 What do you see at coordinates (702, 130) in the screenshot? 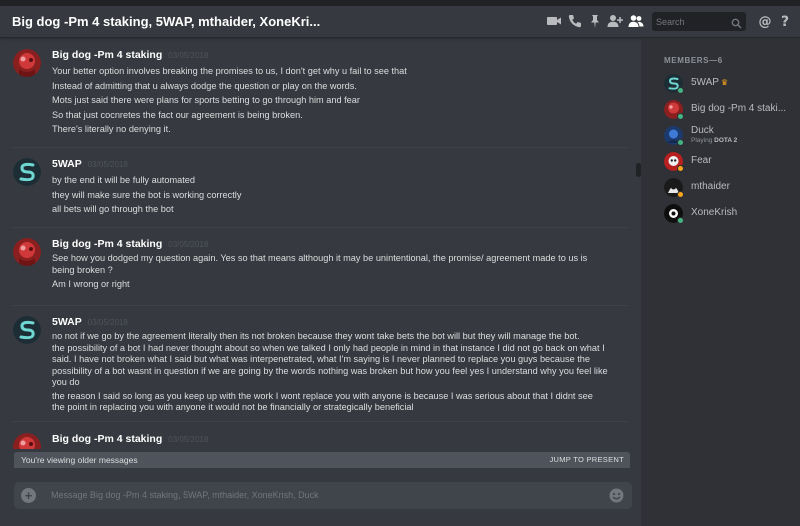
I see `member-name: Duck` at bounding box center [702, 130].